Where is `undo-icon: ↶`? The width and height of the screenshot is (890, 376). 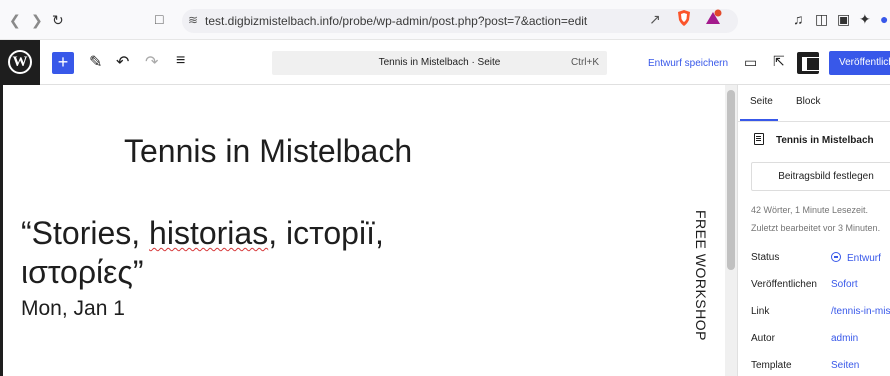 undo-icon: ↶ is located at coordinates (122, 62).